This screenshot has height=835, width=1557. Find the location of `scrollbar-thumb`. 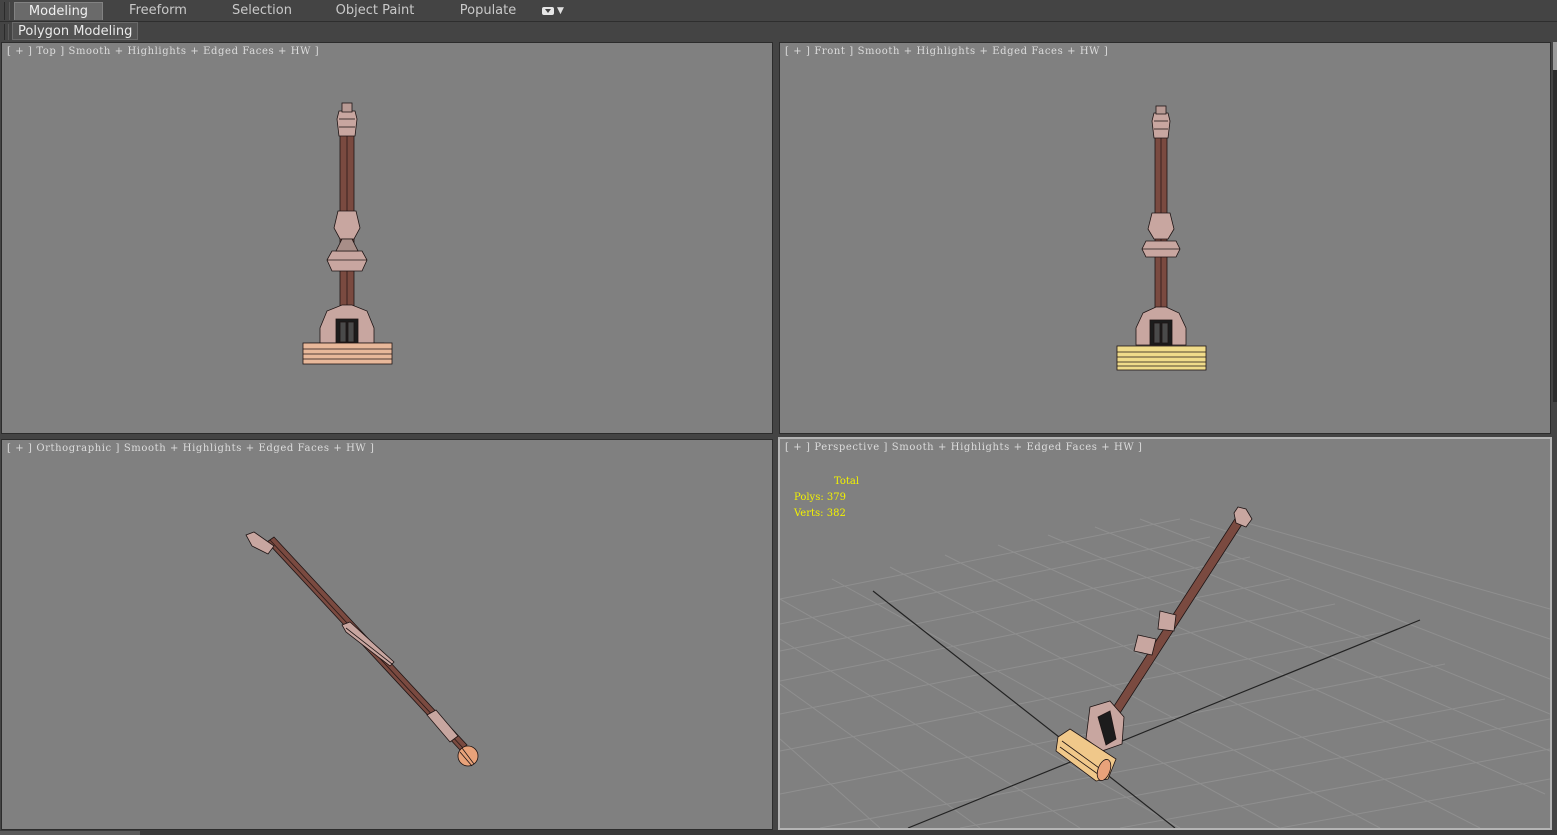

scrollbar-thumb is located at coordinates (1555, 56).